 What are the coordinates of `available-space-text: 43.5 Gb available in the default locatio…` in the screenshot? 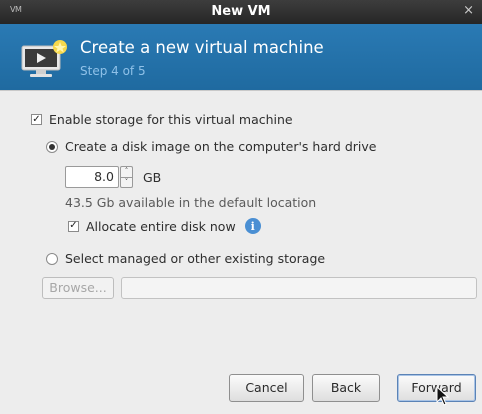 It's located at (191, 202).